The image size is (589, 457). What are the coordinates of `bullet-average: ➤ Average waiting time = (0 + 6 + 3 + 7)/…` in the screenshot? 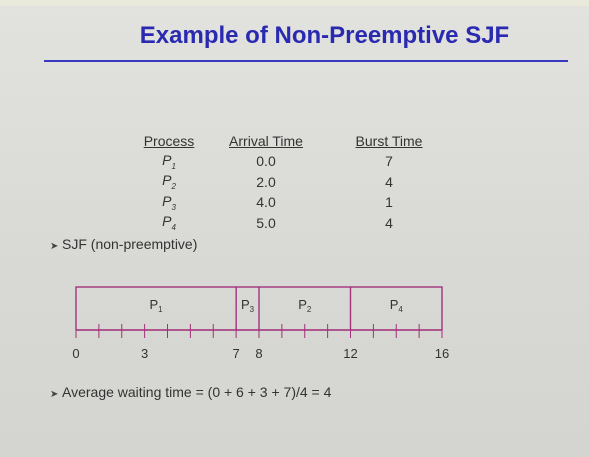 It's located at (191, 392).